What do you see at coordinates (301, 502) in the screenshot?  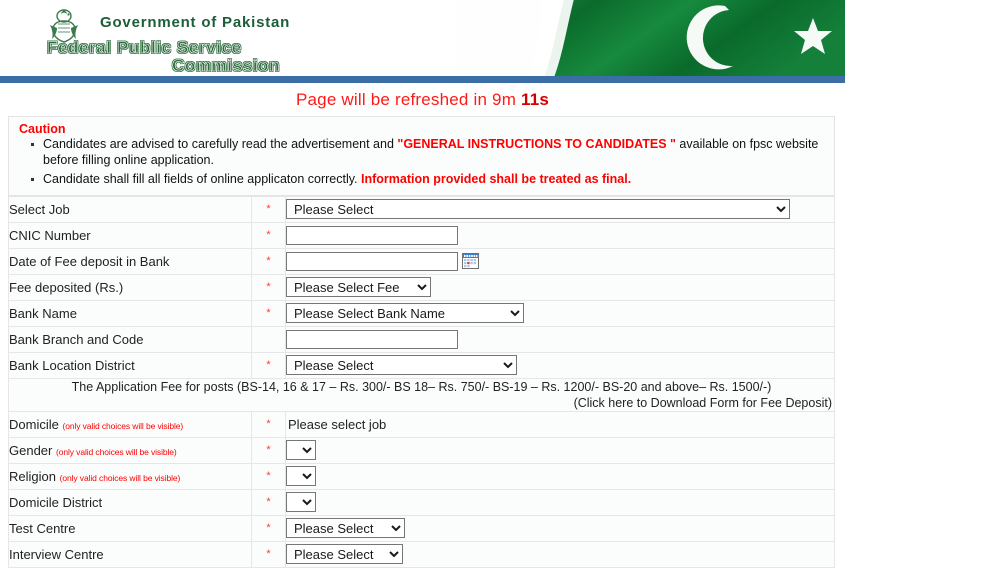 I see `domicile-district-dropdown` at bounding box center [301, 502].